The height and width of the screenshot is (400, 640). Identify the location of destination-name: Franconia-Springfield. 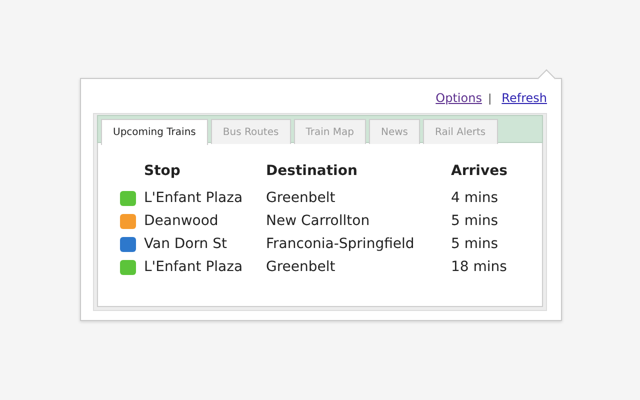
(341, 244).